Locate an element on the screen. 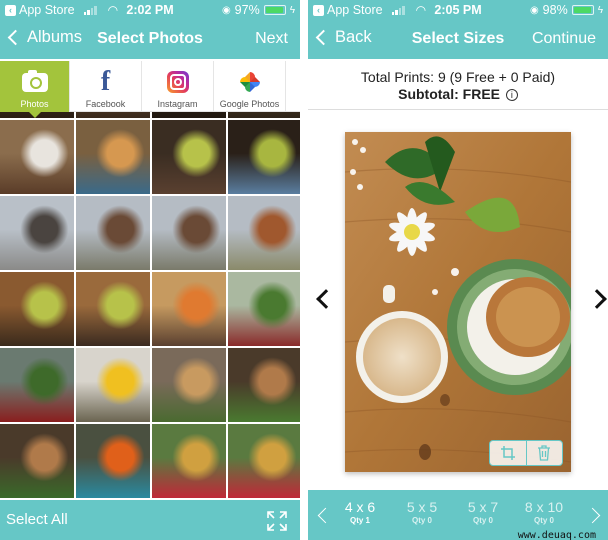 This screenshot has height=540, width=608. delete-button is located at coordinates (544, 453).